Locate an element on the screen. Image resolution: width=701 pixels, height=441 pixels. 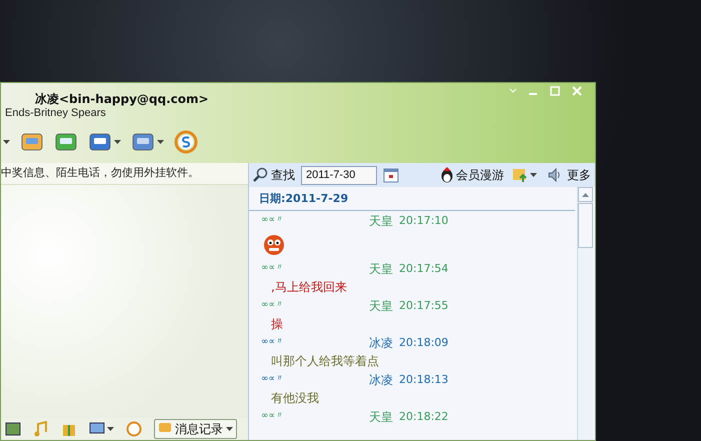
calendar-icon is located at coordinates (391, 175).